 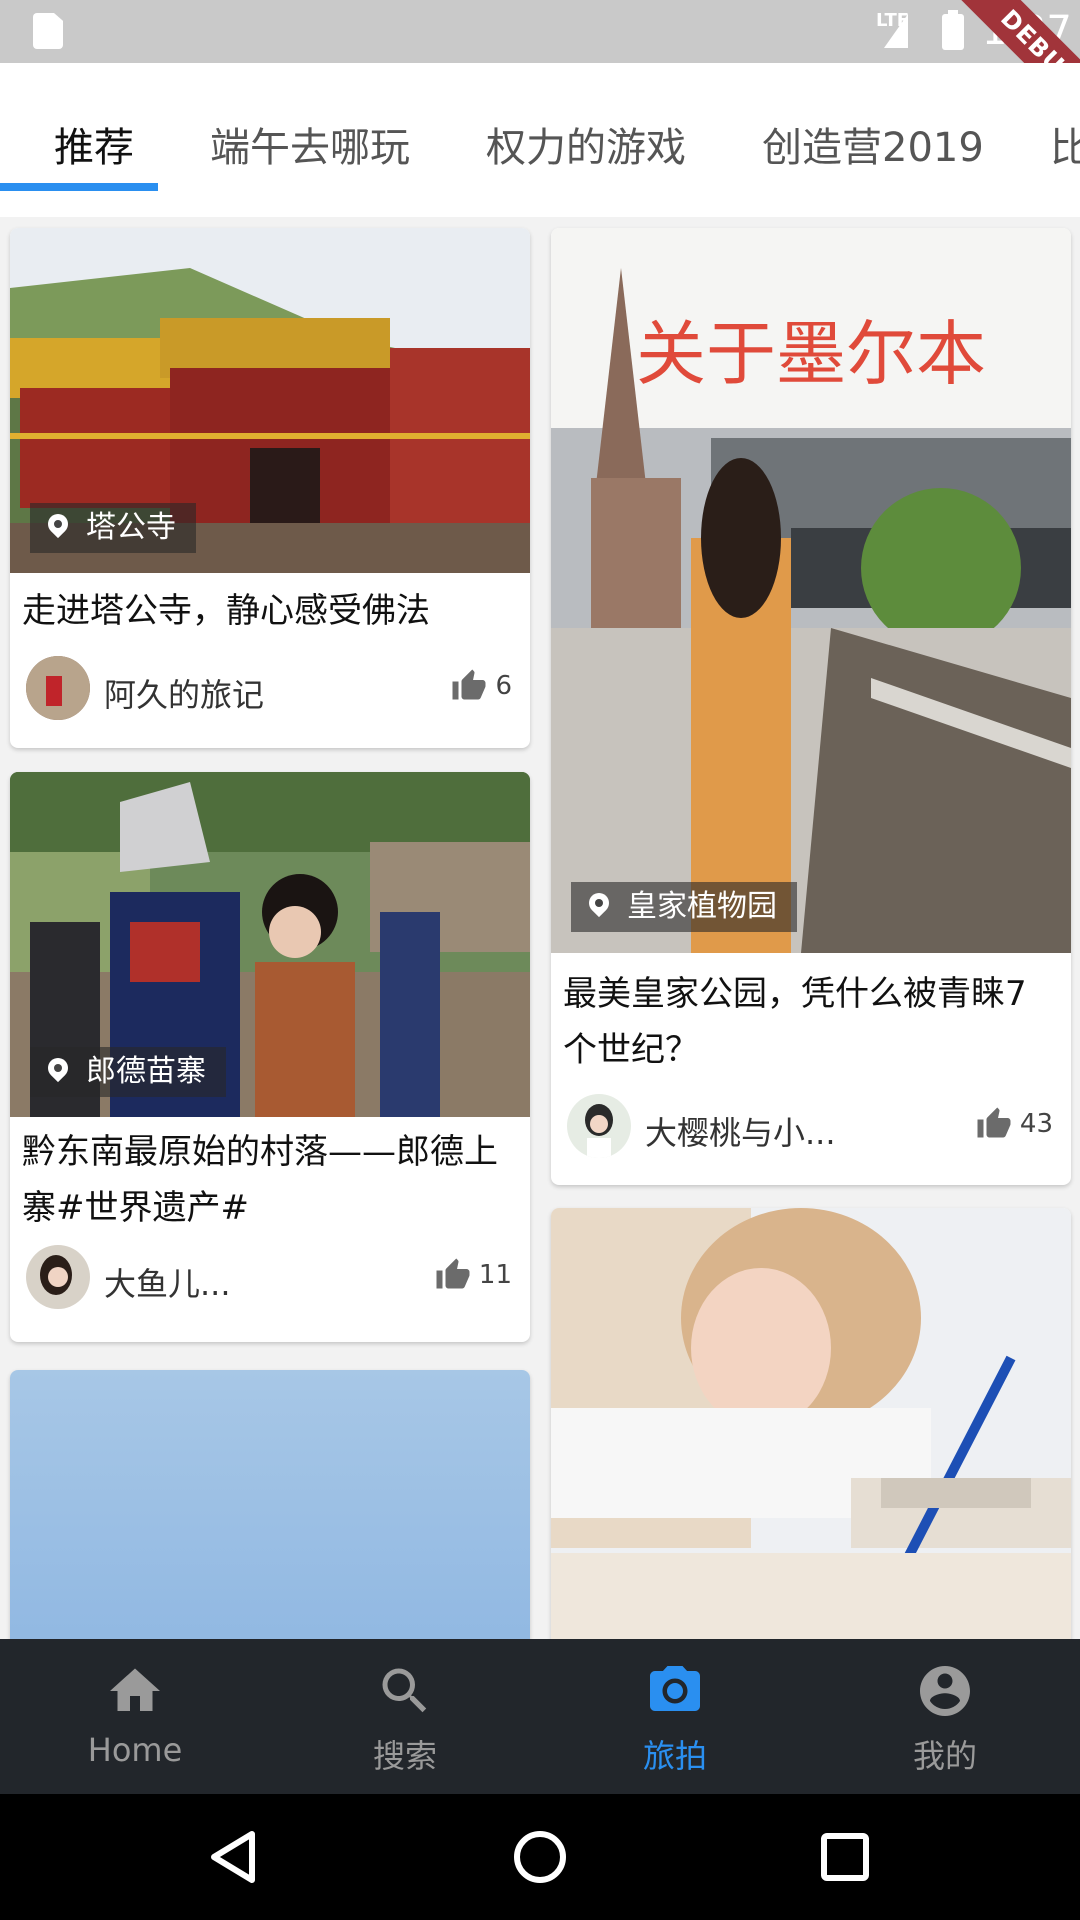 What do you see at coordinates (405, 1716) in the screenshot?
I see `nav-search: 搜索` at bounding box center [405, 1716].